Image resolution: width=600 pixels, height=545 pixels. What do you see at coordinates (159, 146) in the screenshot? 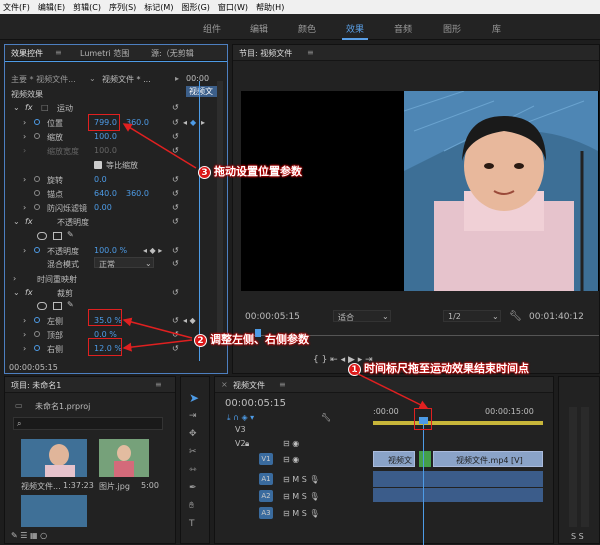
I see `arrow-to-position` at bounding box center [159, 146].